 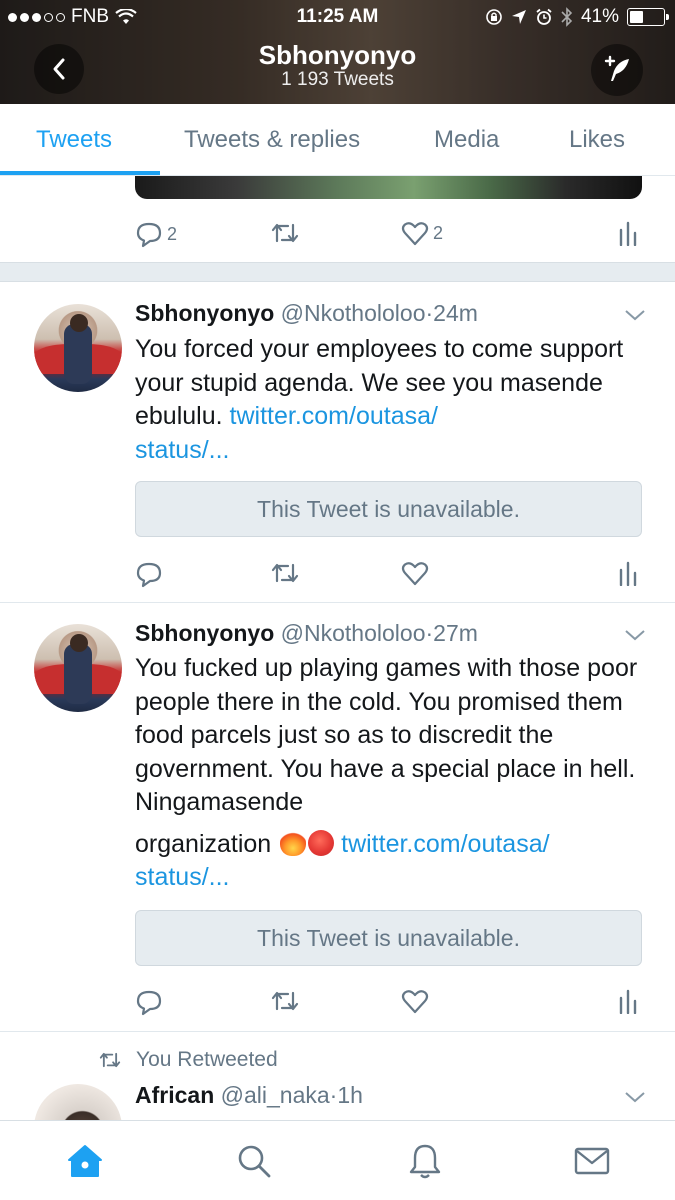 I want to click on quill-icon, so click(x=616, y=68).